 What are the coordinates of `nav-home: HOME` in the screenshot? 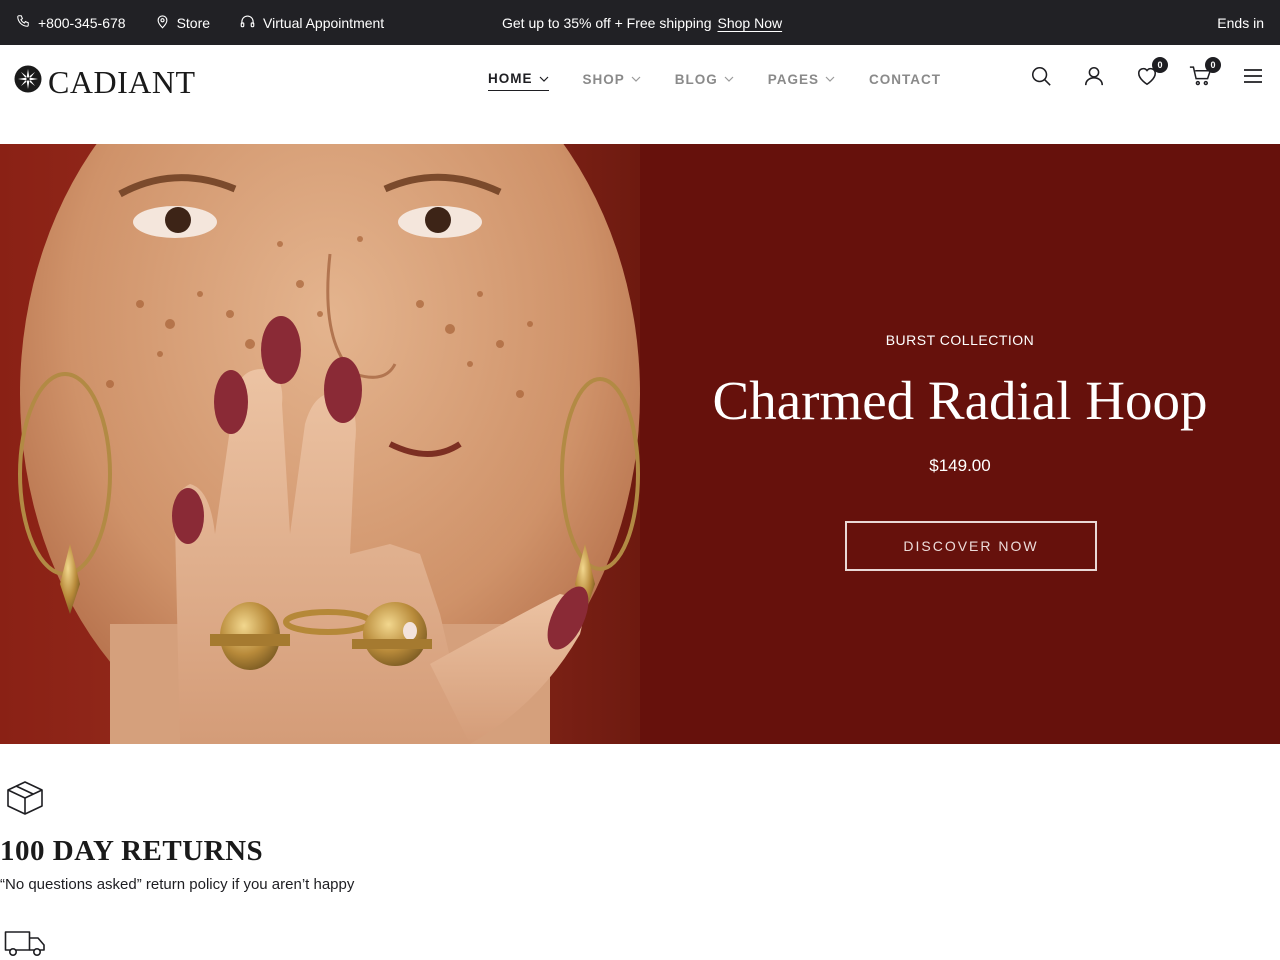 It's located at (518, 81).